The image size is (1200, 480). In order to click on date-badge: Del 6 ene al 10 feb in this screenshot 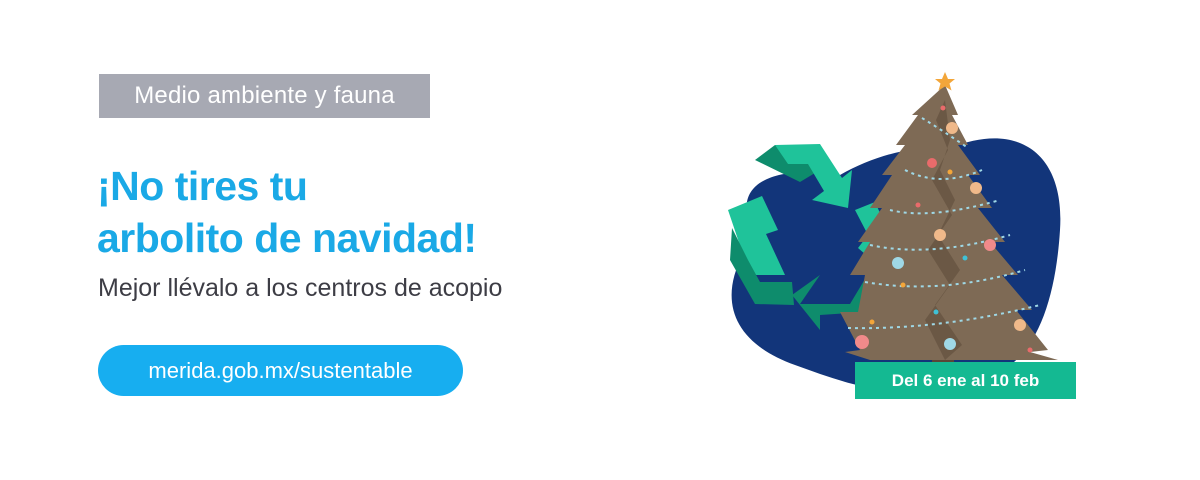, I will do `click(965, 380)`.